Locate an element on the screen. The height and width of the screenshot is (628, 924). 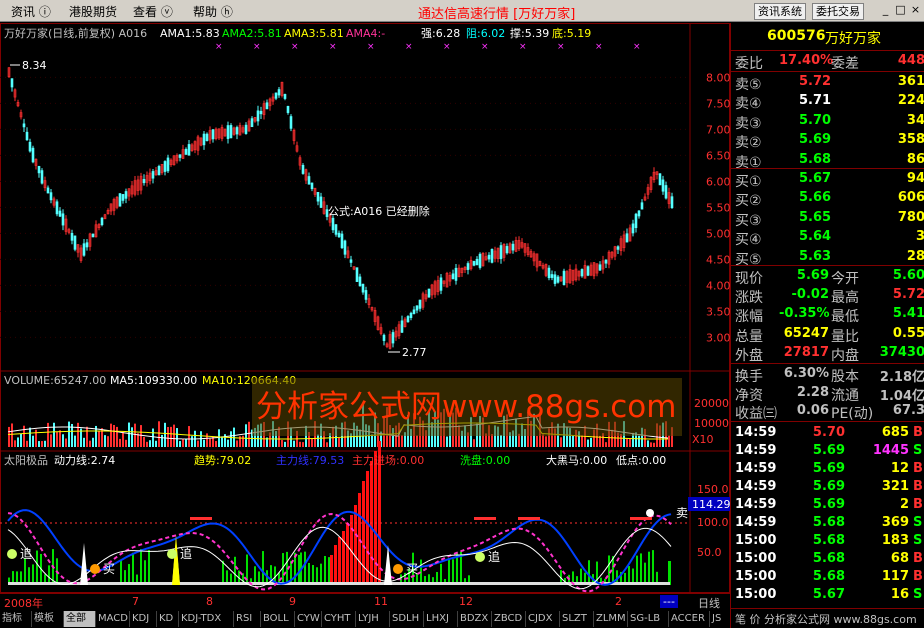
restore-icon: □ is located at coordinates (900, 11).